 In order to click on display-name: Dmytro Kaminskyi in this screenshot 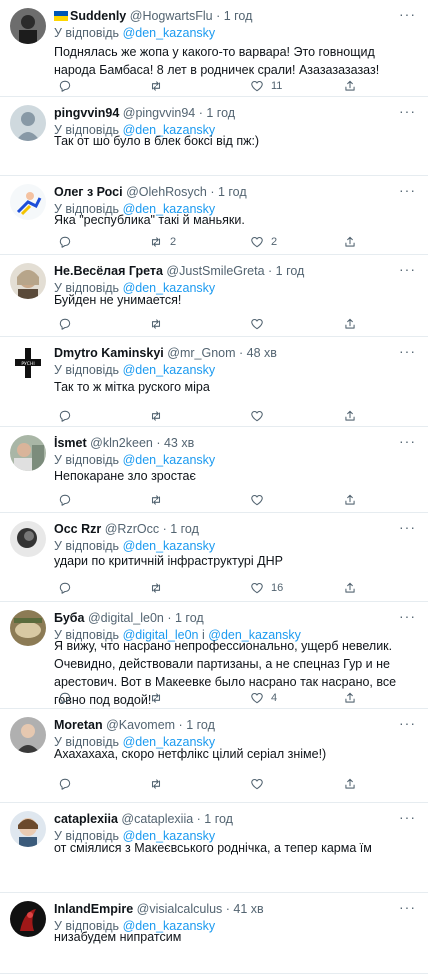, I will do `click(109, 353)`.